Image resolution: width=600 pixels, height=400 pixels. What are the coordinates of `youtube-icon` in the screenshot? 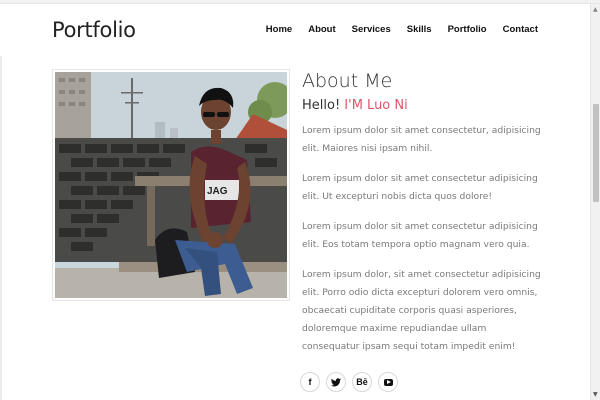 It's located at (388, 382).